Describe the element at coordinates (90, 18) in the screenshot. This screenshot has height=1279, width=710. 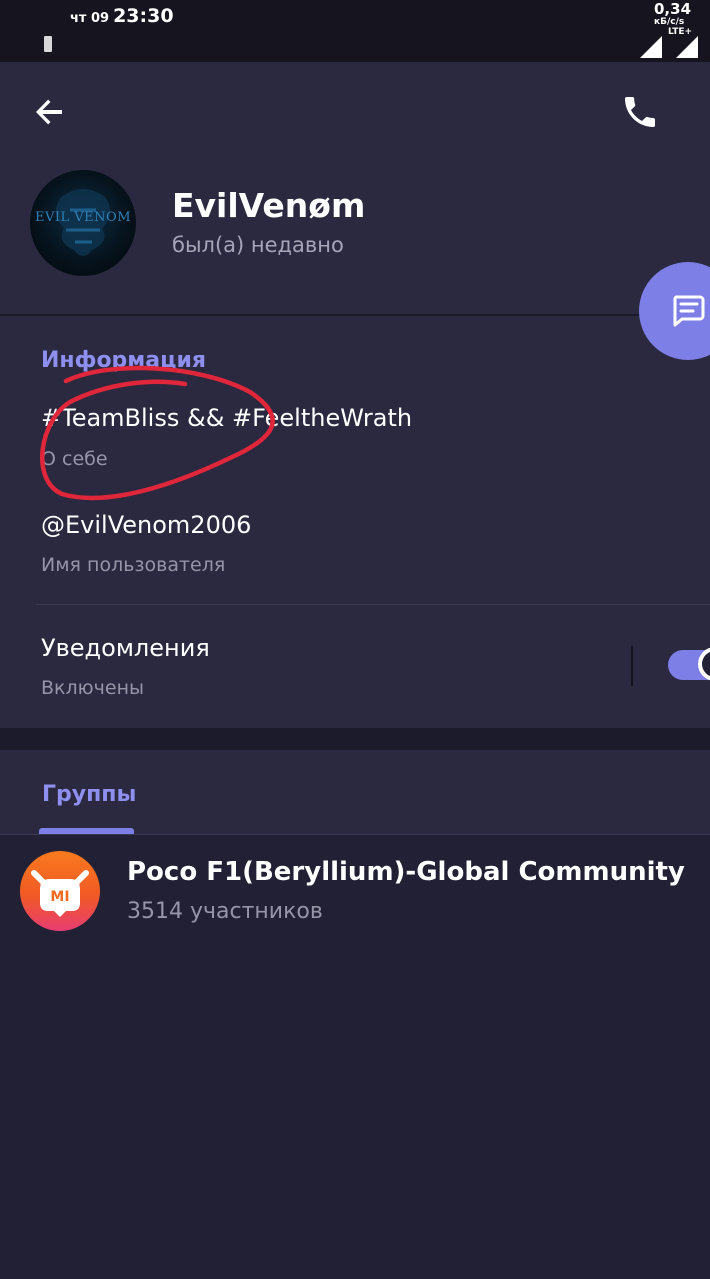
I see `status-day: чт 09` at that location.